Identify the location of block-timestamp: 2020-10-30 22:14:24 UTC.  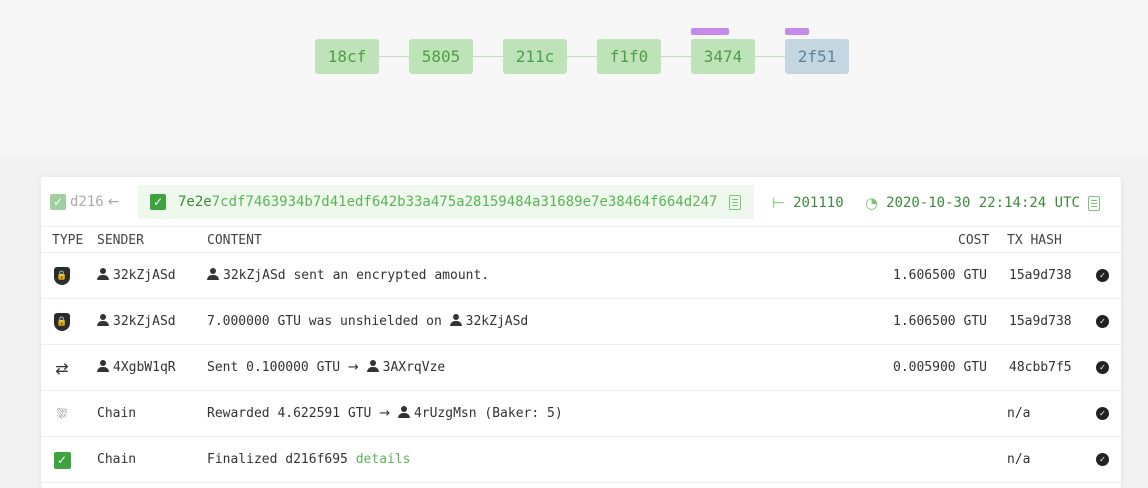
(983, 203).